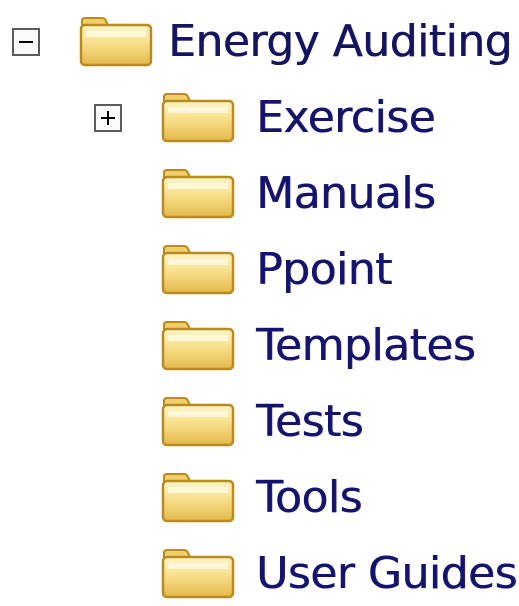 The height and width of the screenshot is (606, 519). What do you see at coordinates (346, 193) in the screenshot?
I see `tree-node-label: Manuals` at bounding box center [346, 193].